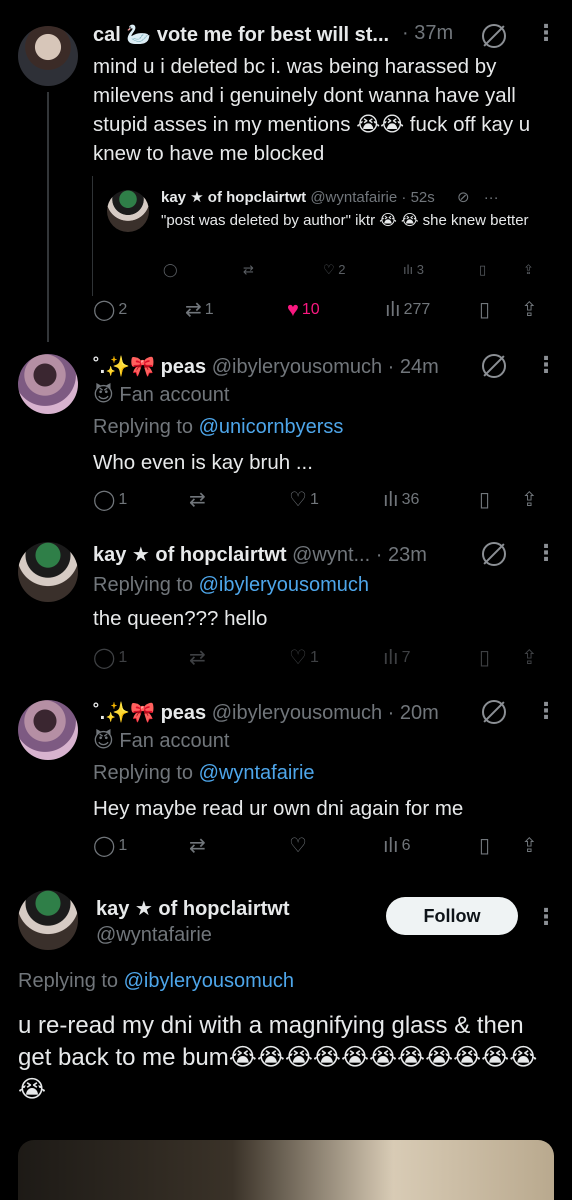 The width and height of the screenshot is (572, 1200). What do you see at coordinates (407, 310) in the screenshot?
I see `views-button: ılı 277` at bounding box center [407, 310].